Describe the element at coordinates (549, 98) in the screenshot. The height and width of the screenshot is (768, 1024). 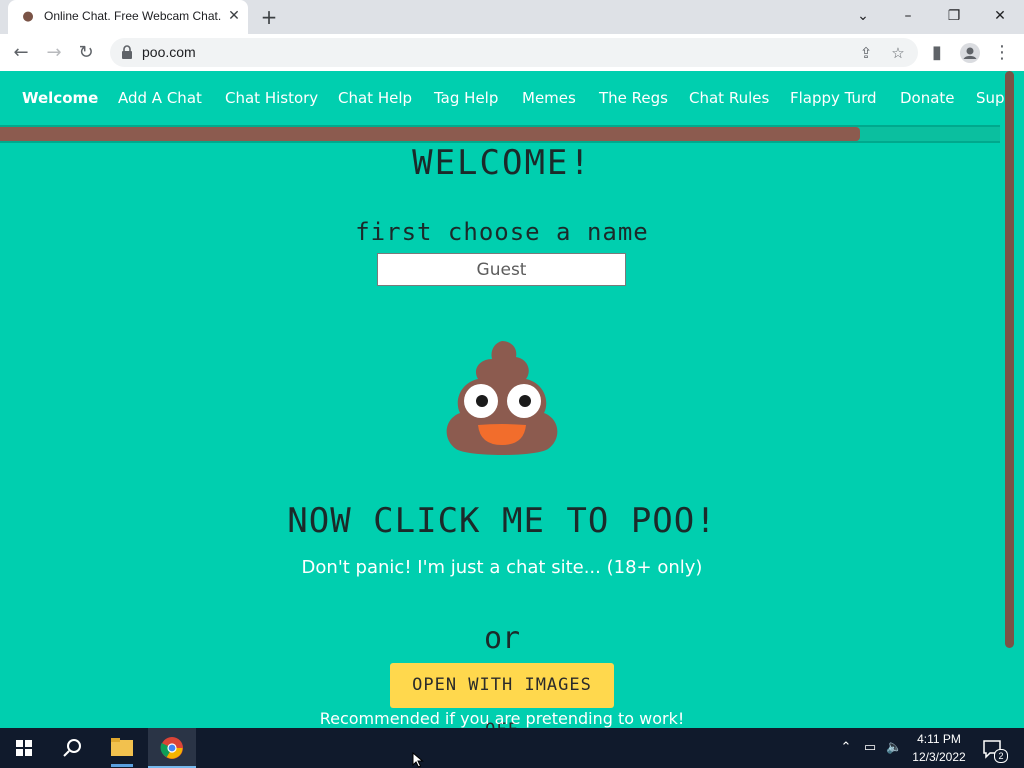
I see `nav-item-memes: Memes` at that location.